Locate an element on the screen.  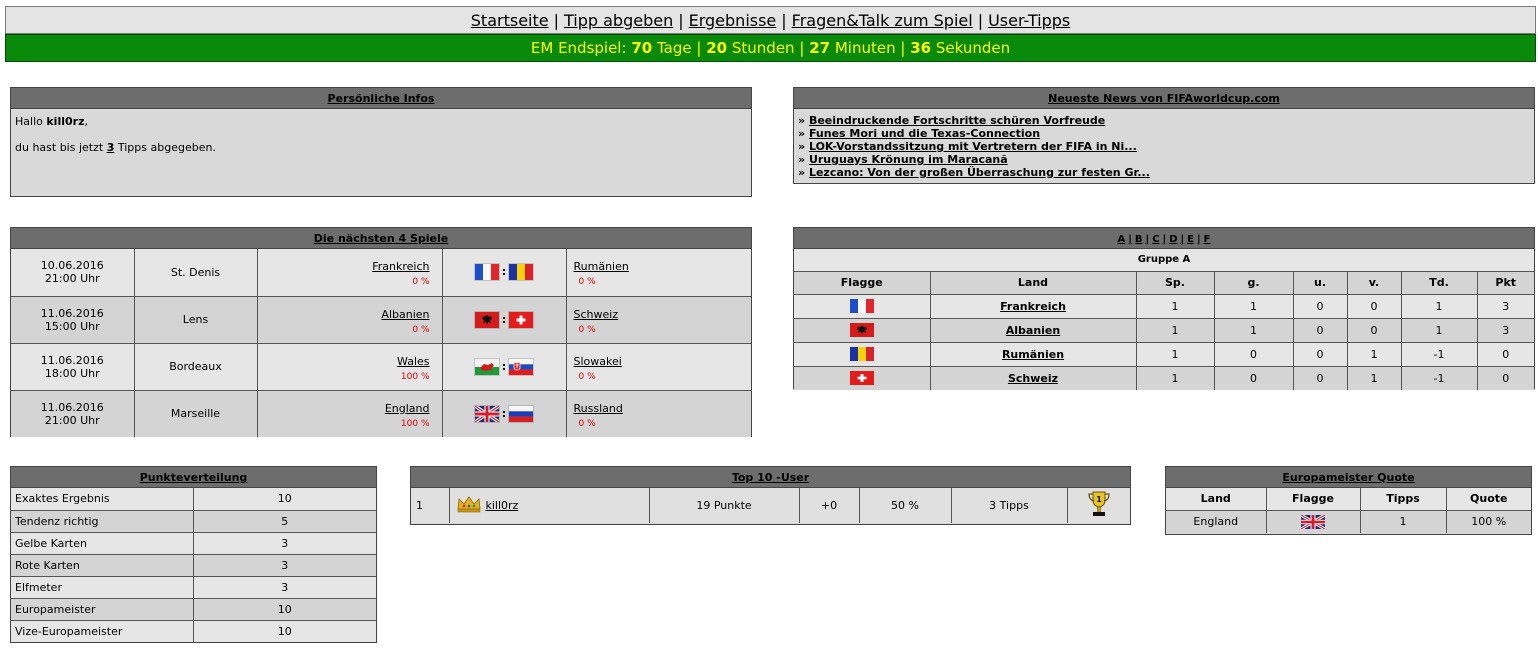
points-value: 3 is located at coordinates (284, 587).